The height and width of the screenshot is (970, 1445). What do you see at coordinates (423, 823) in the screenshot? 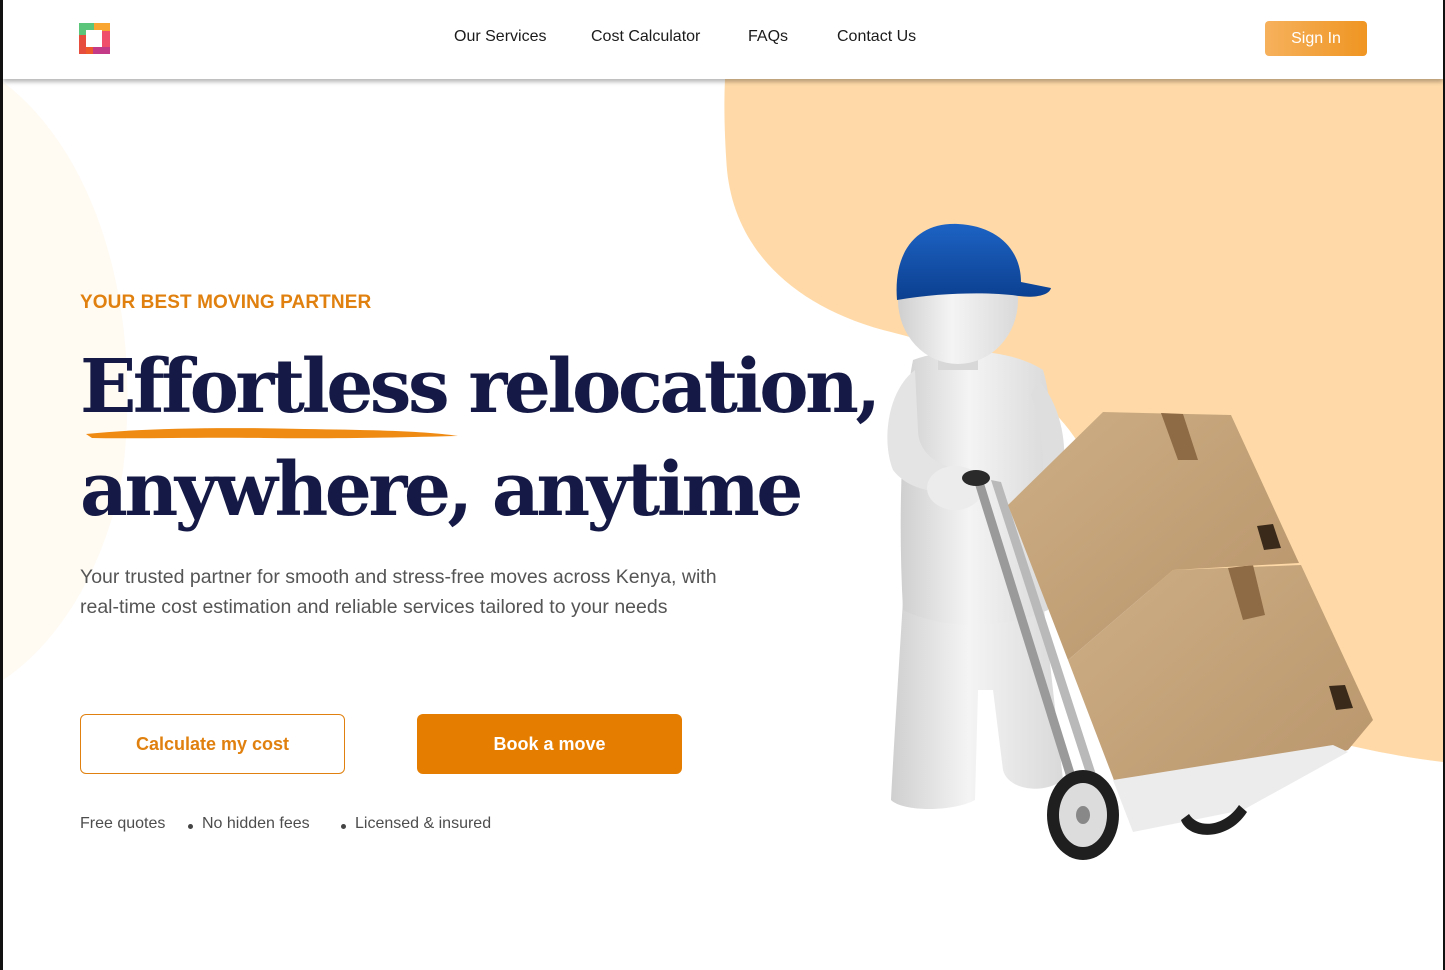
I see `perk-licensed-insured: Licensed & insured` at bounding box center [423, 823].